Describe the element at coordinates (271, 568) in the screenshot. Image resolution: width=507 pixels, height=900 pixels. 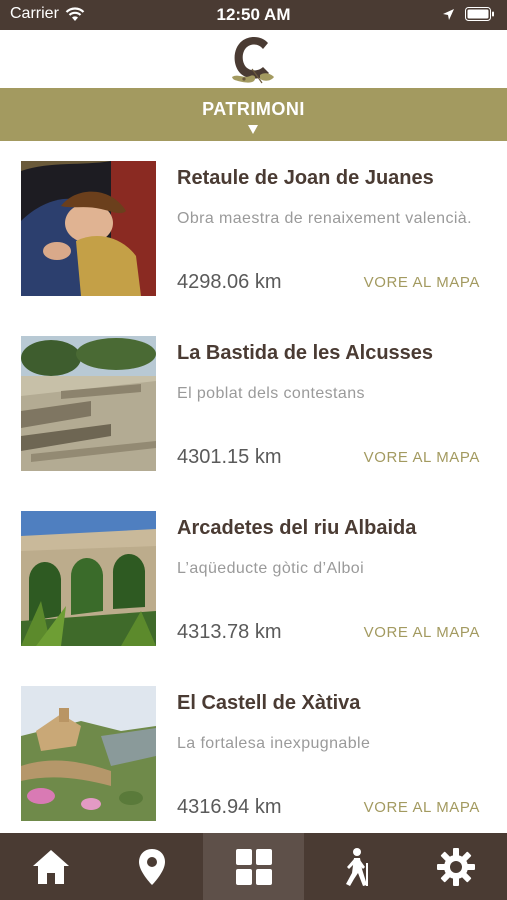
I see `item-description: L’aqüeducte gòtic d’Alboi` at that location.